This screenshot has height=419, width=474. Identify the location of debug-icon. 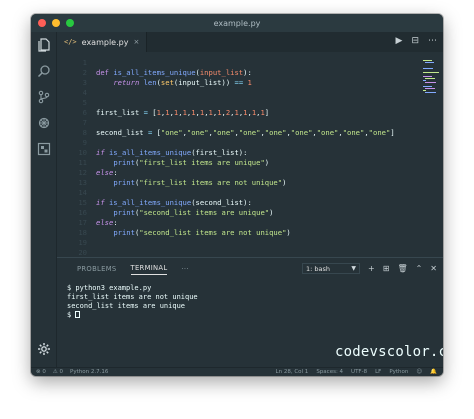
(44, 123).